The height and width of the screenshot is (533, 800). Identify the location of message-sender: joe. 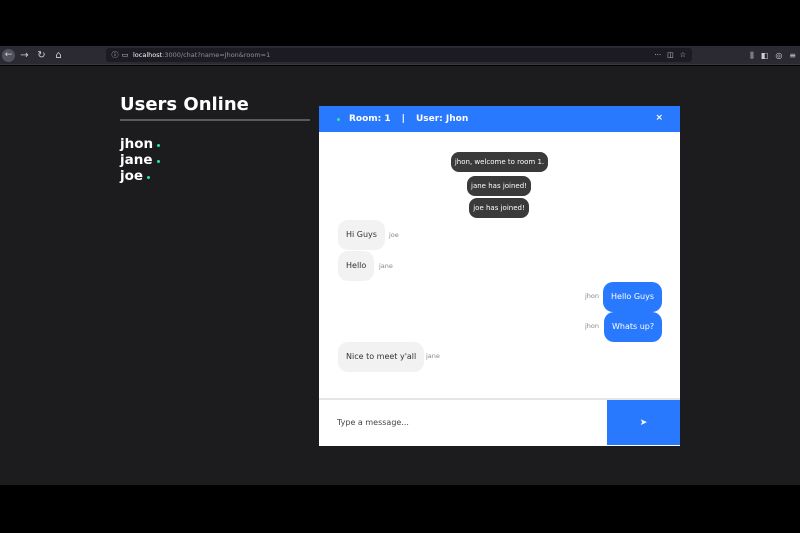
(394, 235).